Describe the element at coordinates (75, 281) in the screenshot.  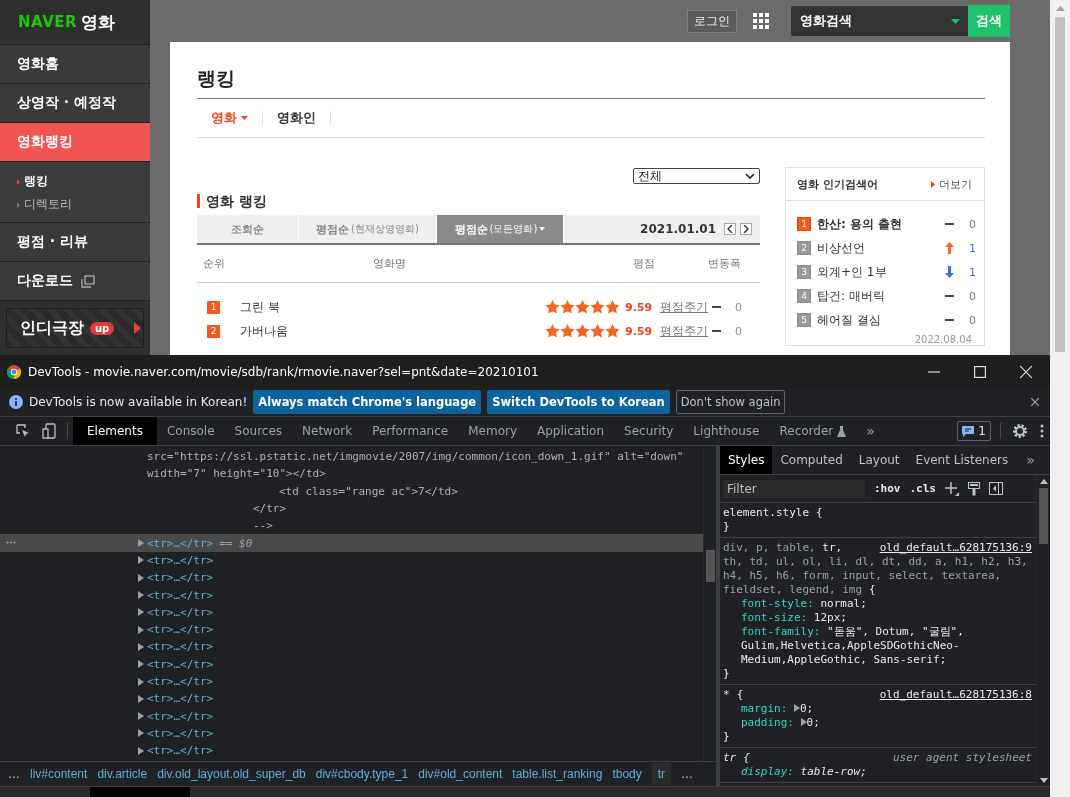
I see `sidebar-item: 다운로드` at that location.